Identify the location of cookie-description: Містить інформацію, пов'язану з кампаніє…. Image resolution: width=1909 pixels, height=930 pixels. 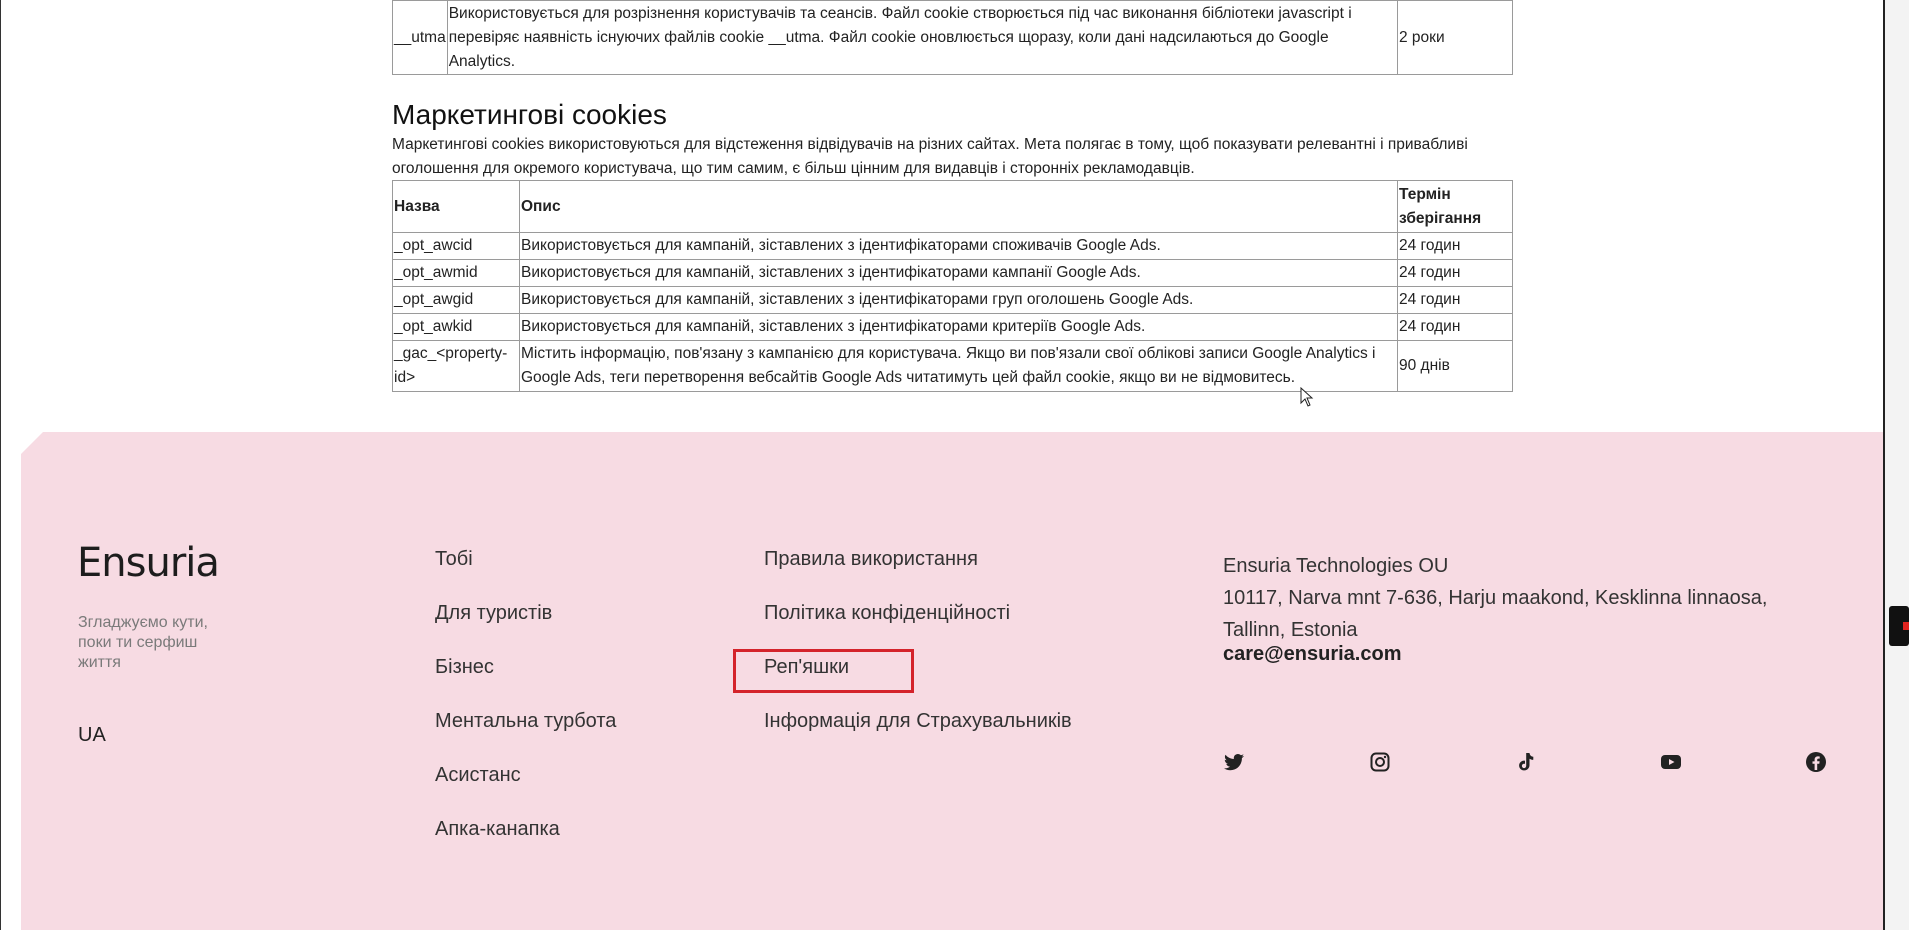
(958, 366).